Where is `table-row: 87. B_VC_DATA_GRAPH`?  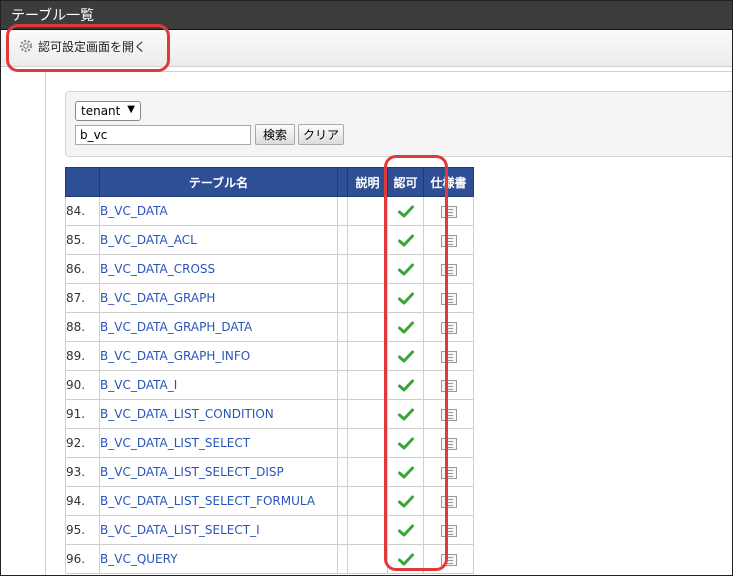
table-row: 87. B_VC_DATA_GRAPH is located at coordinates (269, 298).